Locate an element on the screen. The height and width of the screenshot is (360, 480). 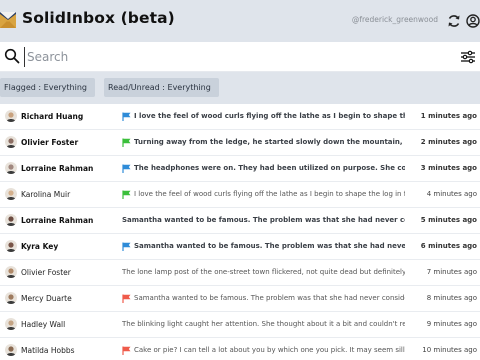
message-sender: Kyra Key is located at coordinates (40, 246).